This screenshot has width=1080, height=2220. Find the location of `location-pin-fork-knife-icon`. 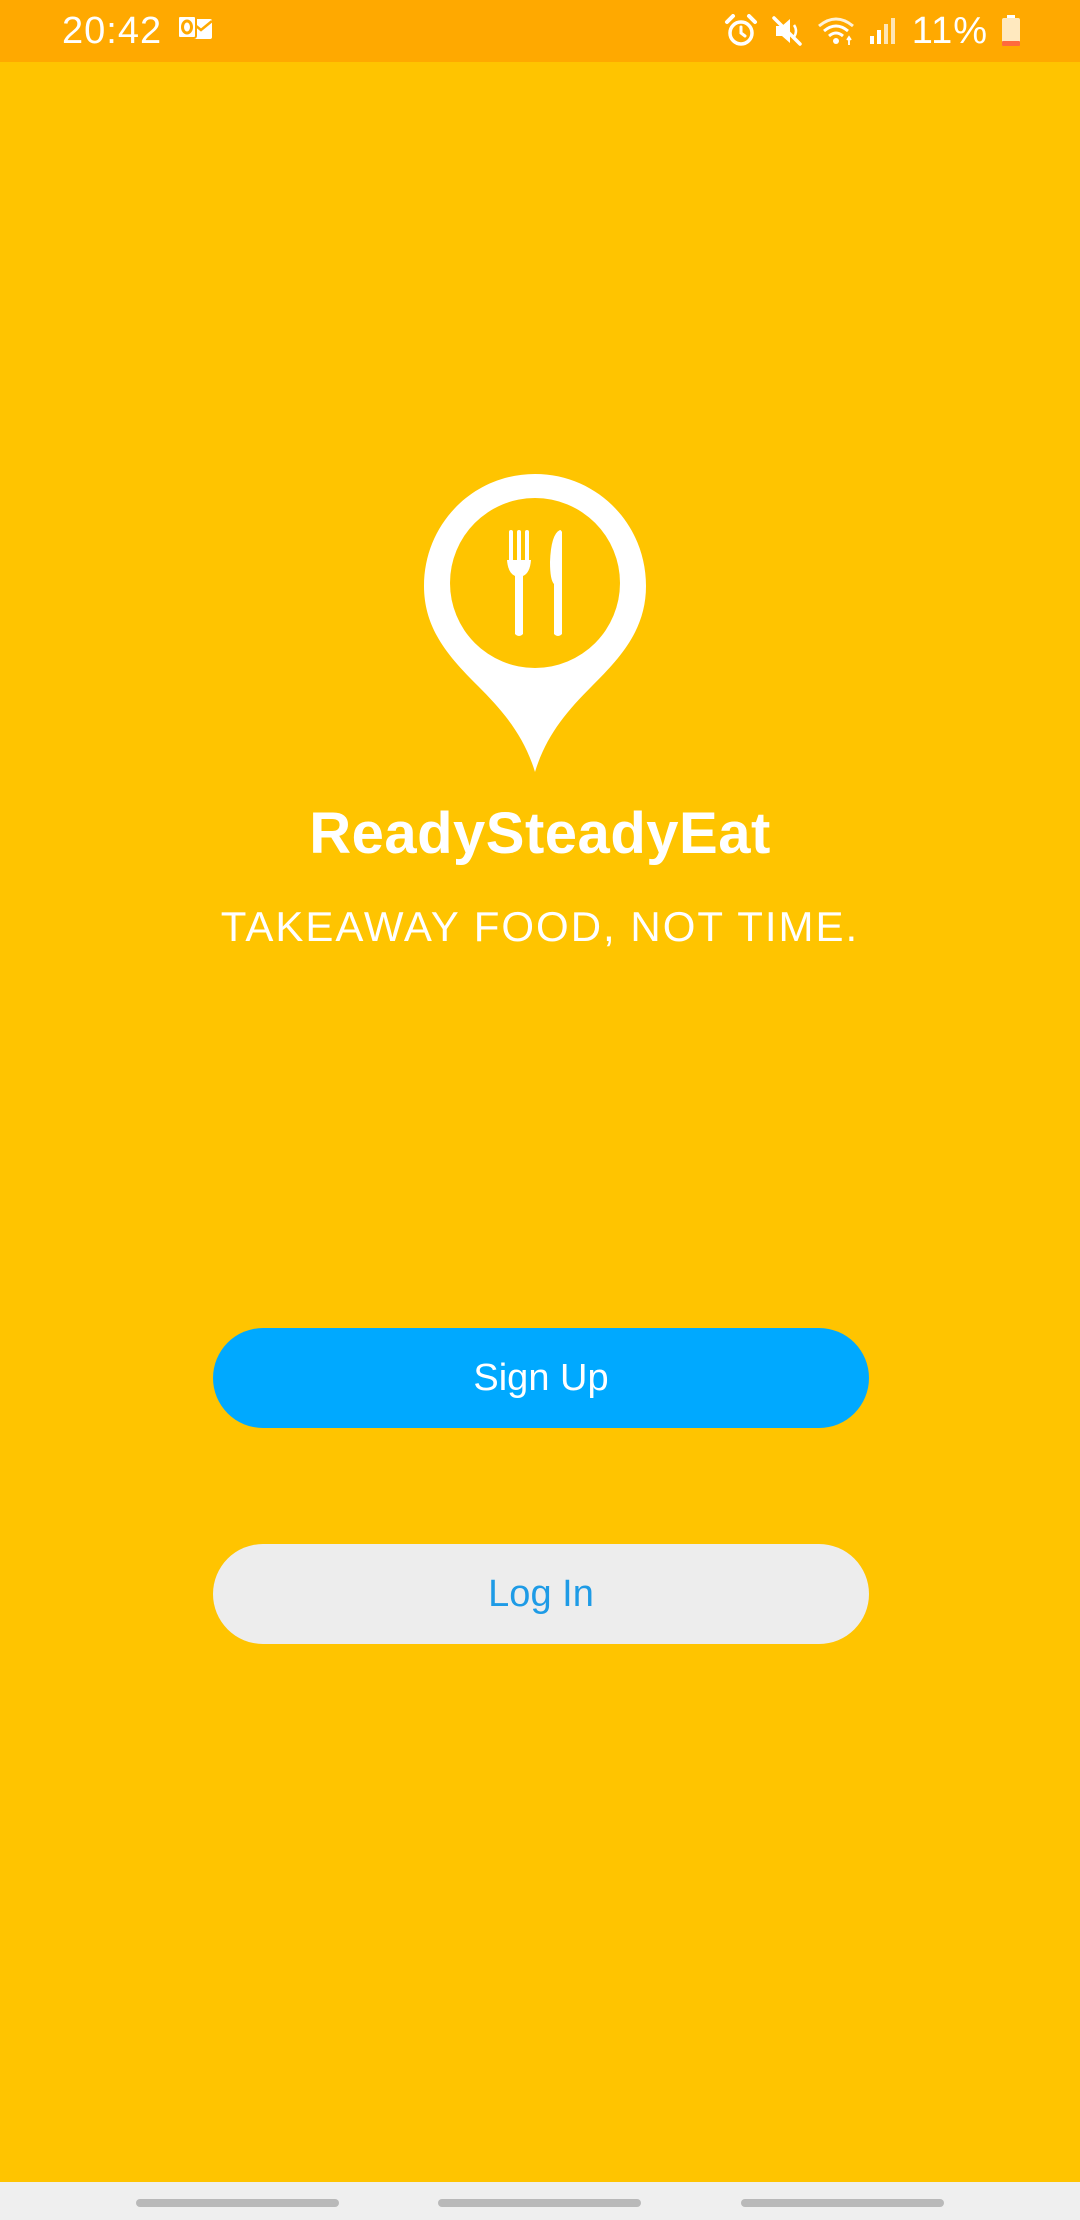

location-pin-fork-knife-icon is located at coordinates (535, 622).